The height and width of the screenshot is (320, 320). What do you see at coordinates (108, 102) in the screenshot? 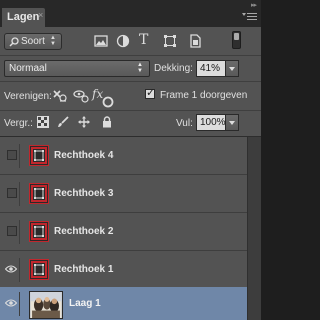
I see `unify-style-badge-icon` at bounding box center [108, 102].